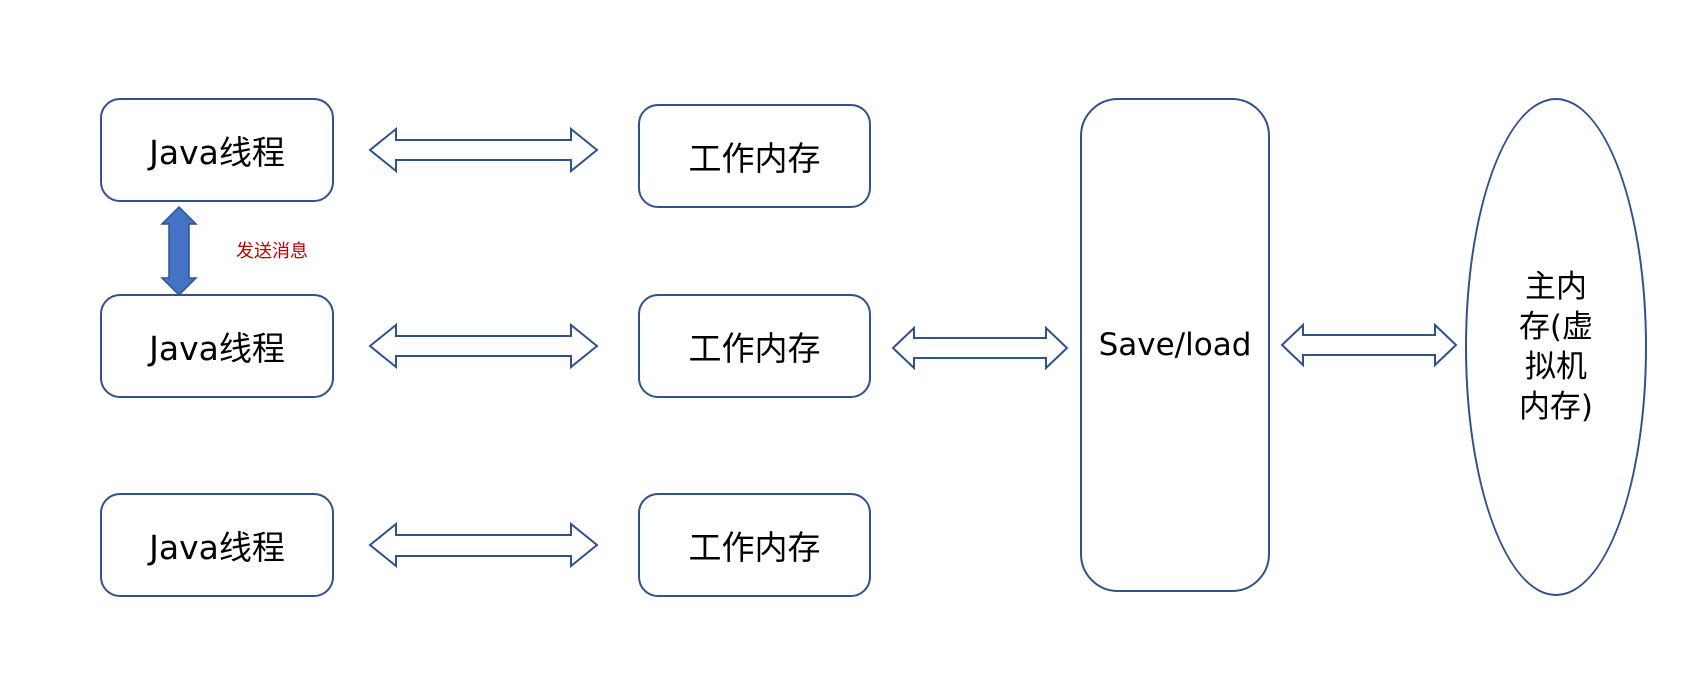 This screenshot has height=694, width=1684. I want to click on save-load-box: Save/load, so click(1175, 345).